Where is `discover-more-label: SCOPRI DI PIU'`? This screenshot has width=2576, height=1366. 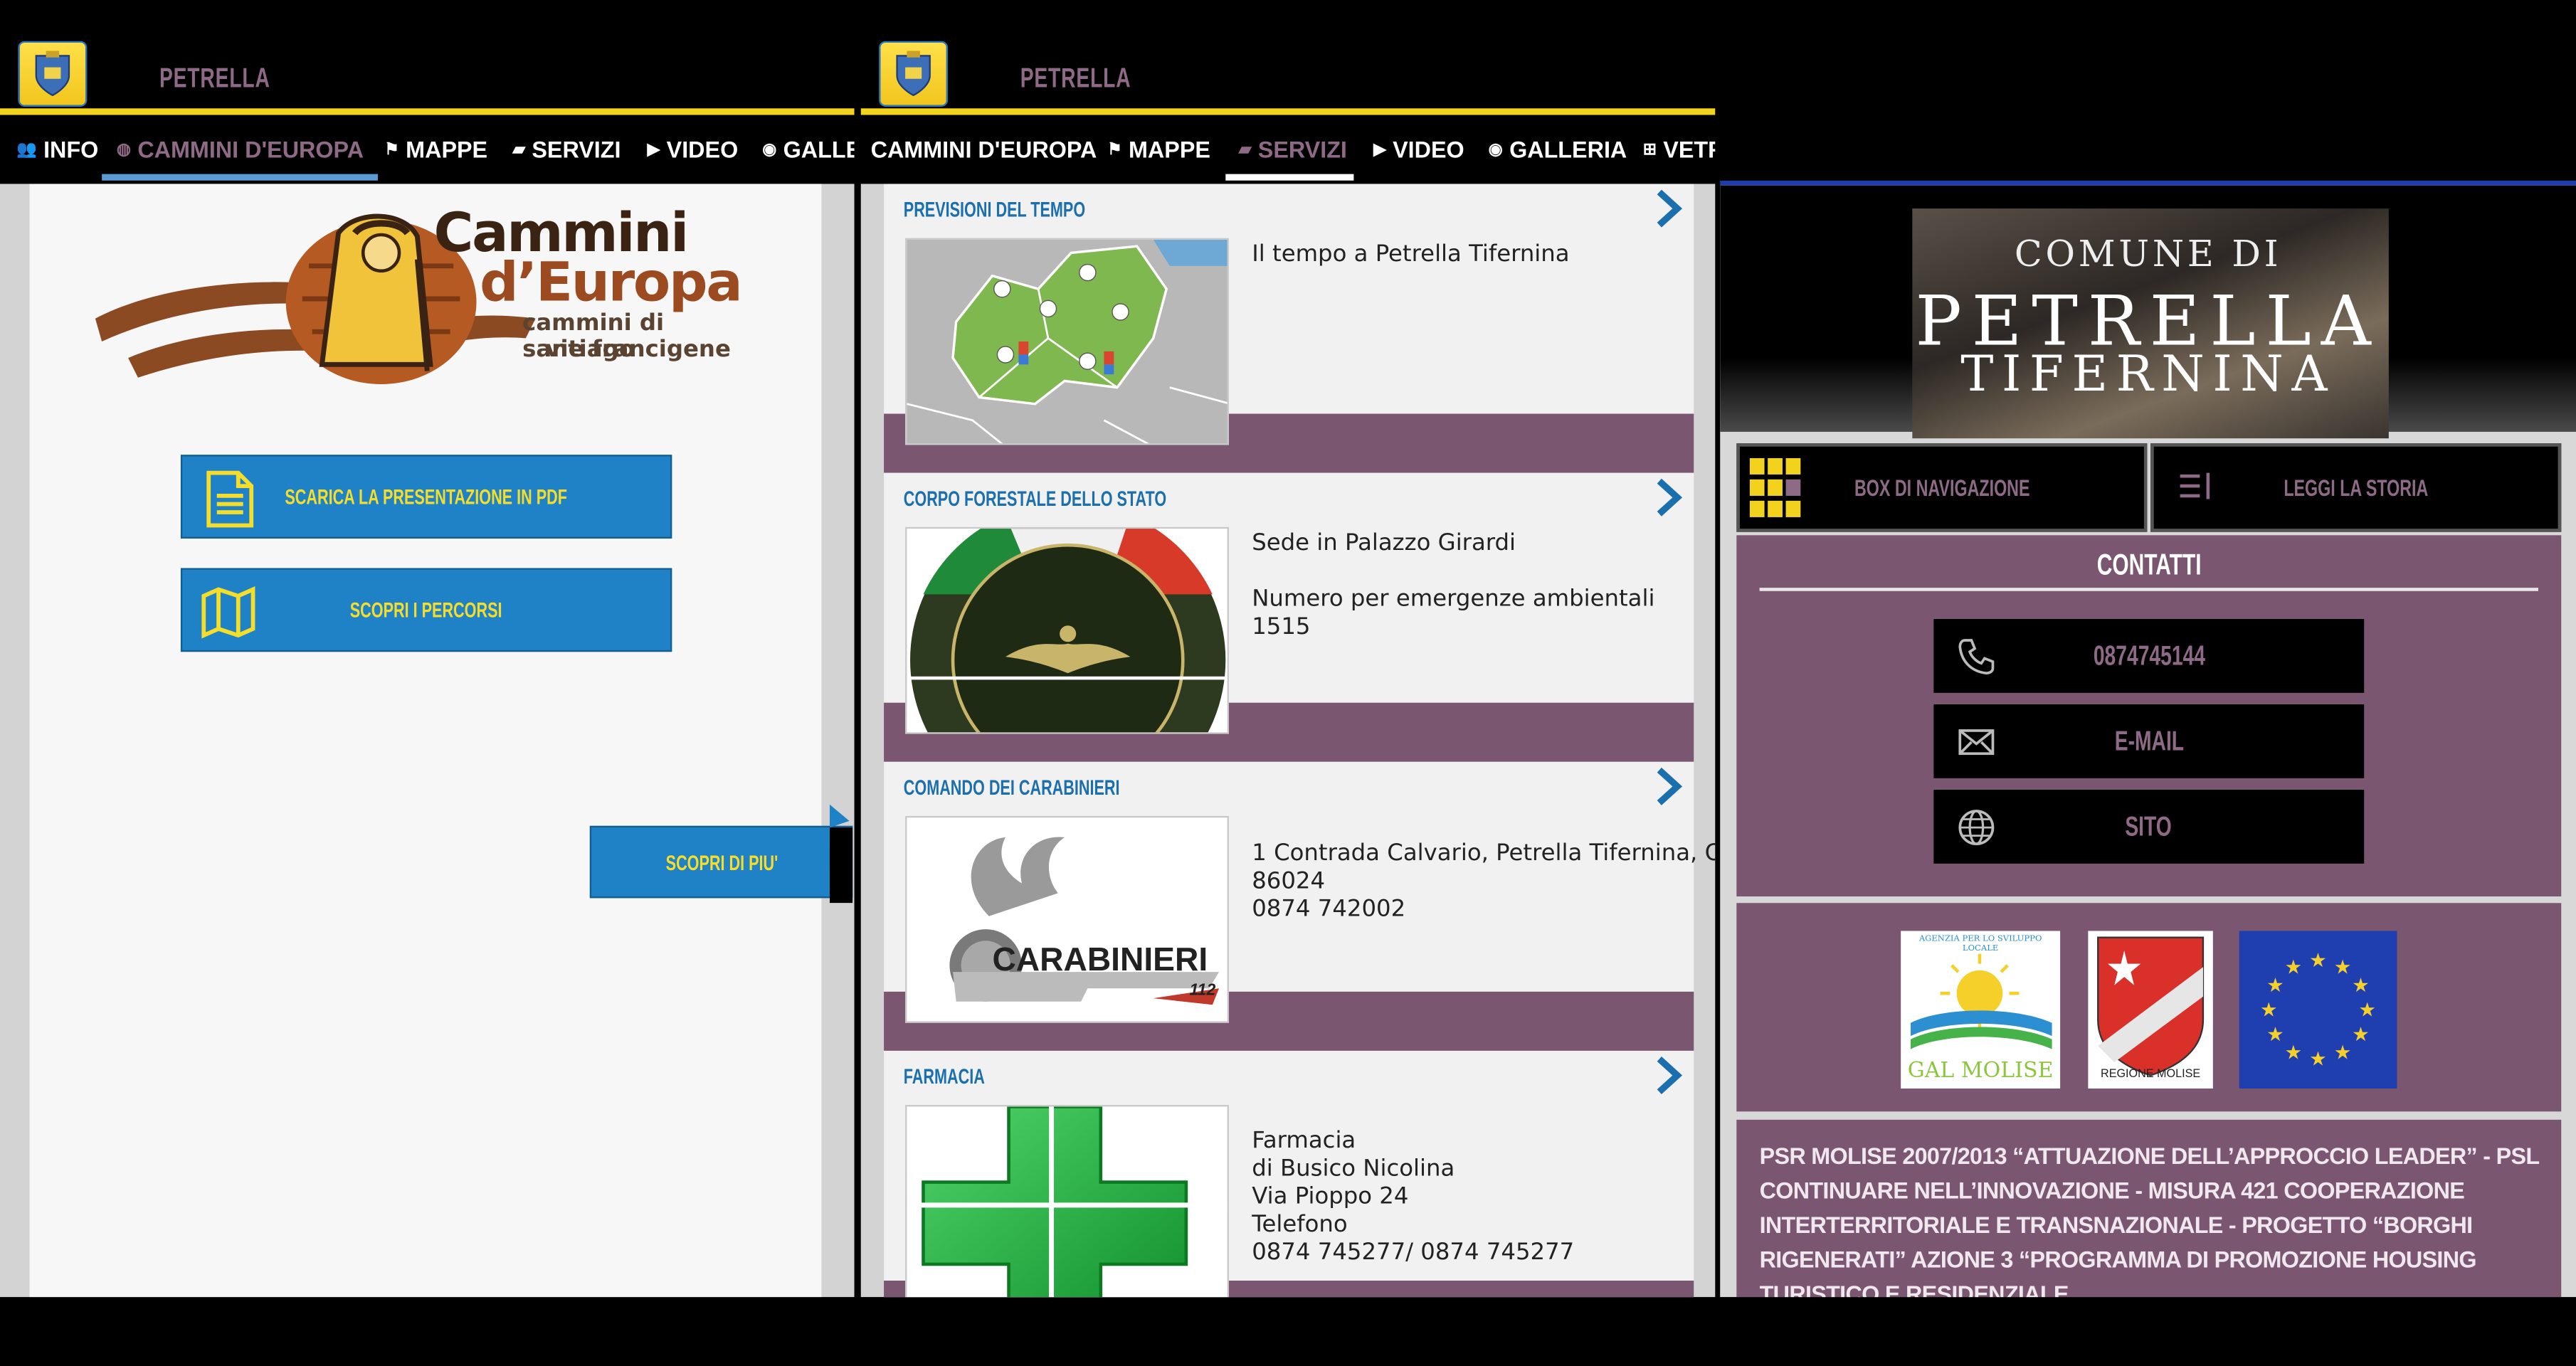 discover-more-label: SCOPRI DI PIU' is located at coordinates (721, 861).